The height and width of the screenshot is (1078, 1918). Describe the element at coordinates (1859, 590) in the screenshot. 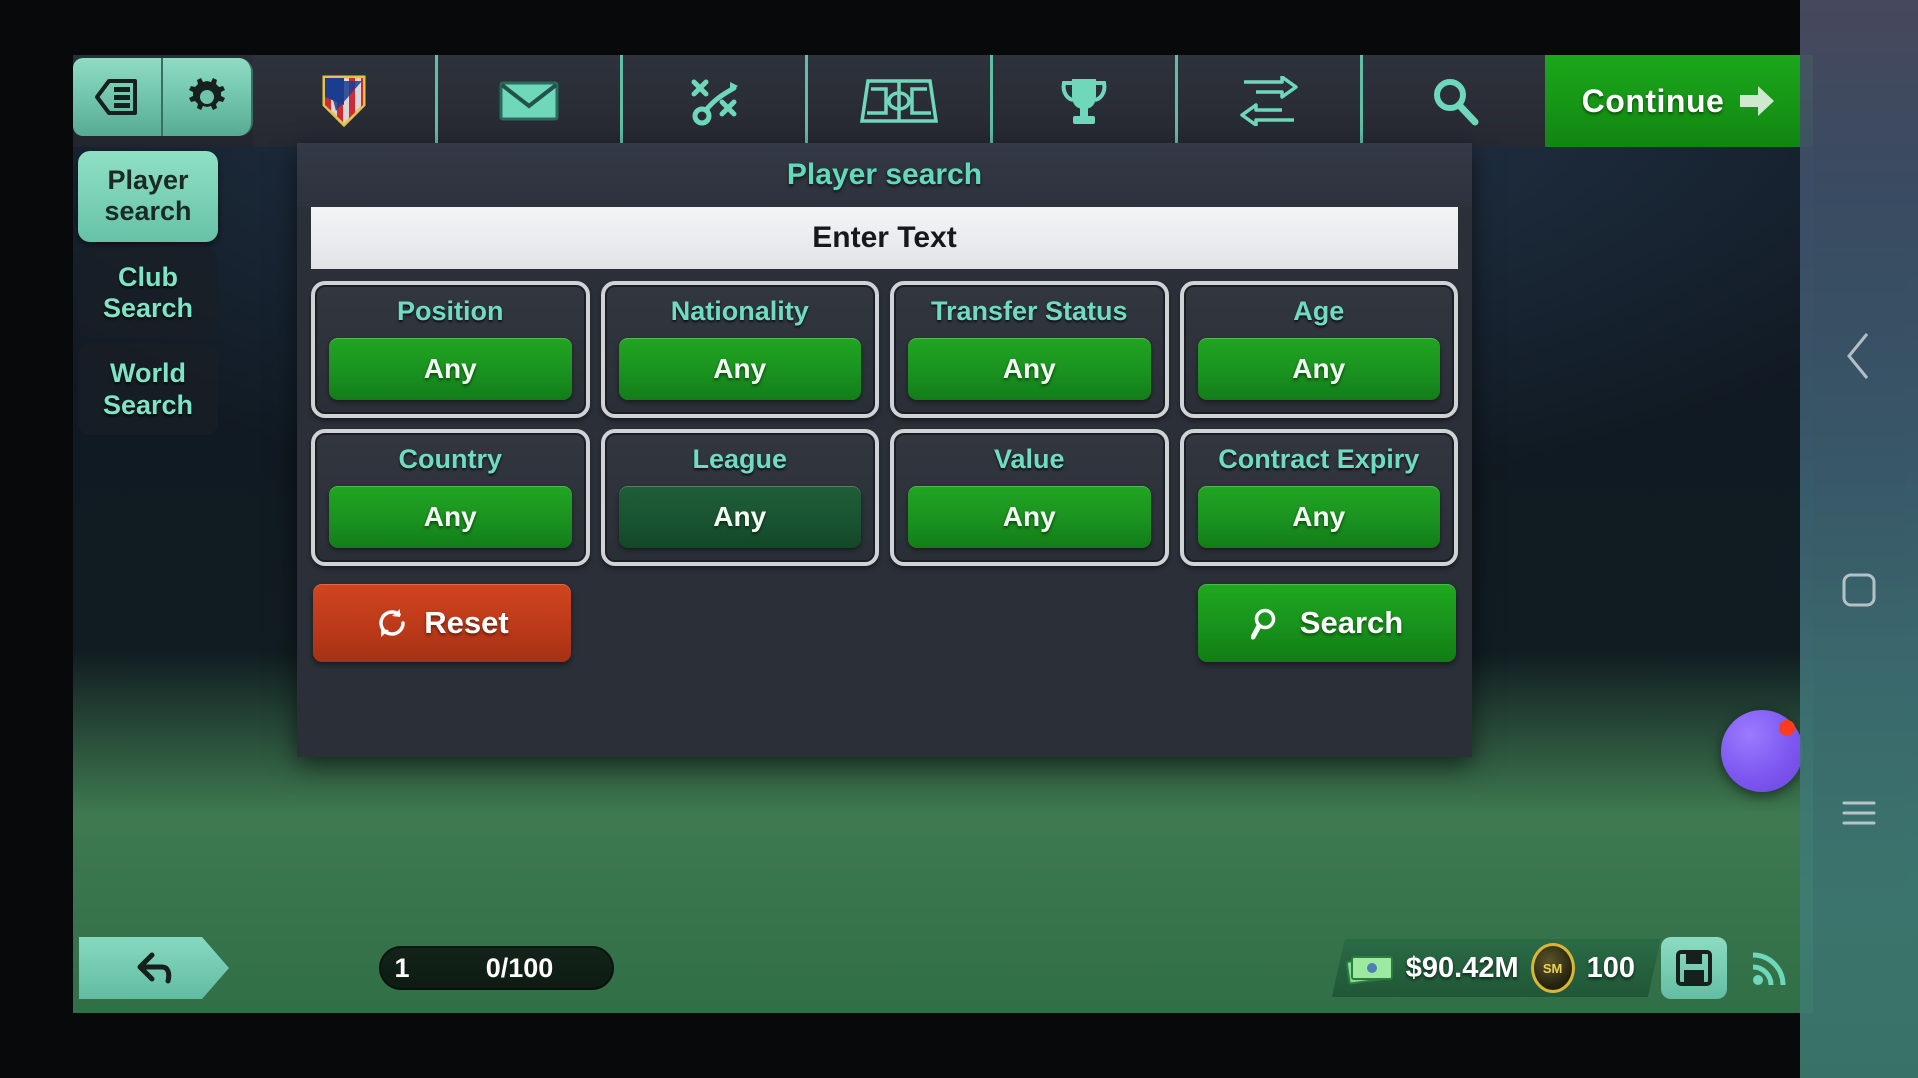

I see `square-home-icon` at that location.